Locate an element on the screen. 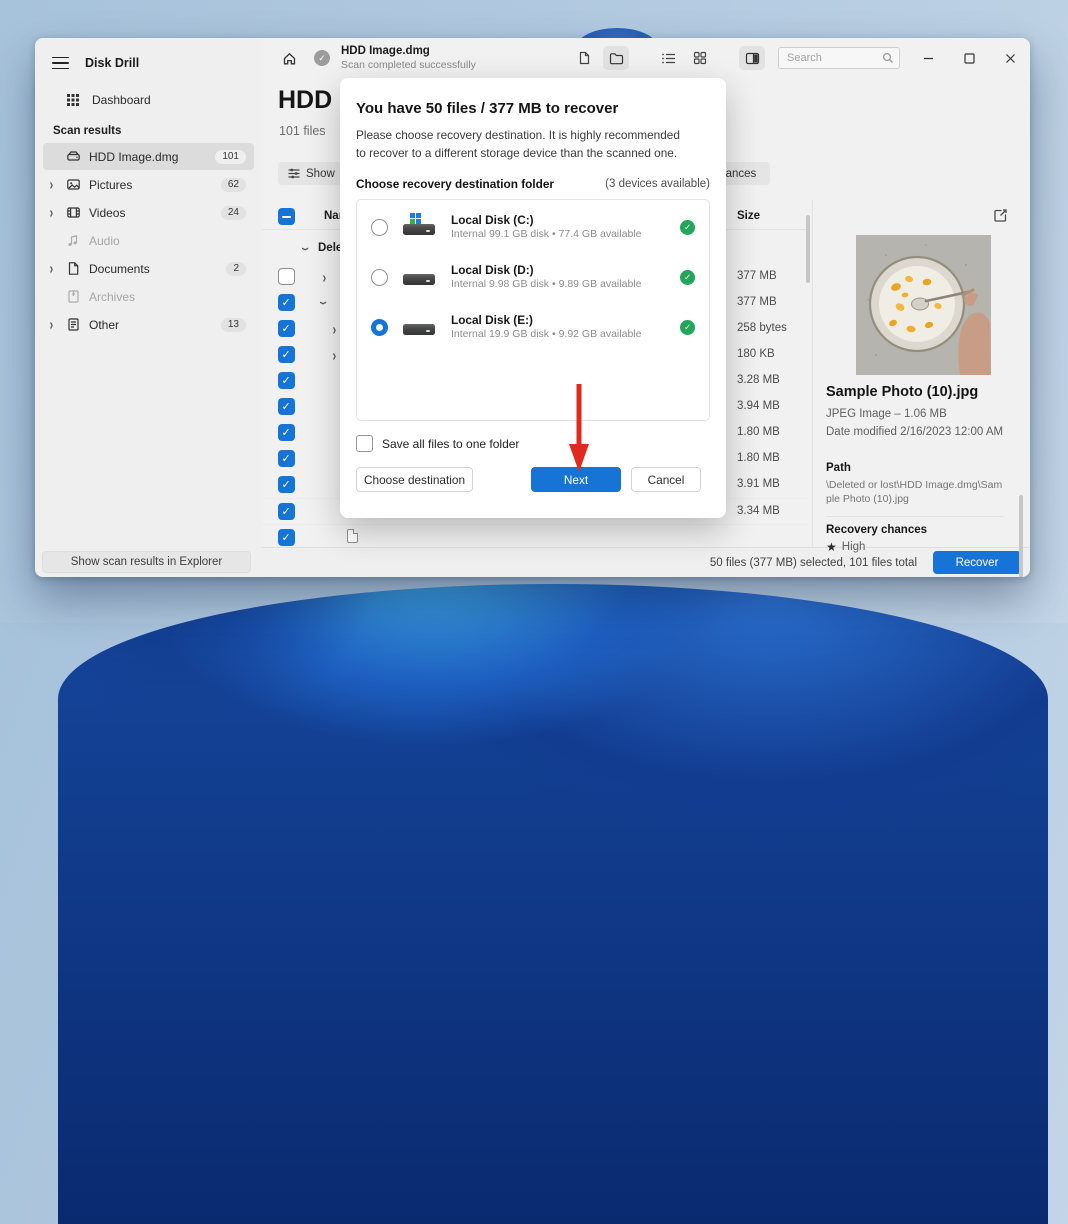 Image resolution: width=1068 pixels, height=1224 pixels. topbar-title: HDD Image.dmg is located at coordinates (385, 51).